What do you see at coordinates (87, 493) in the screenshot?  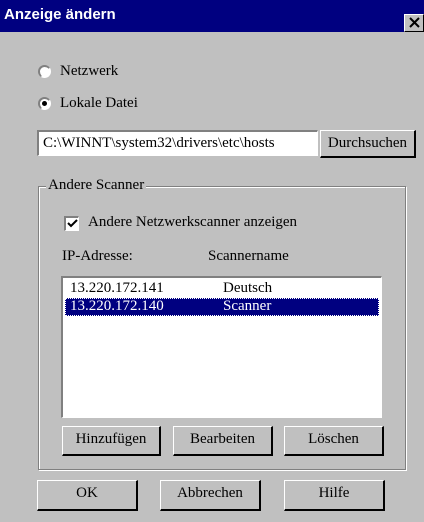 I see `ok-button-label: OK` at bounding box center [87, 493].